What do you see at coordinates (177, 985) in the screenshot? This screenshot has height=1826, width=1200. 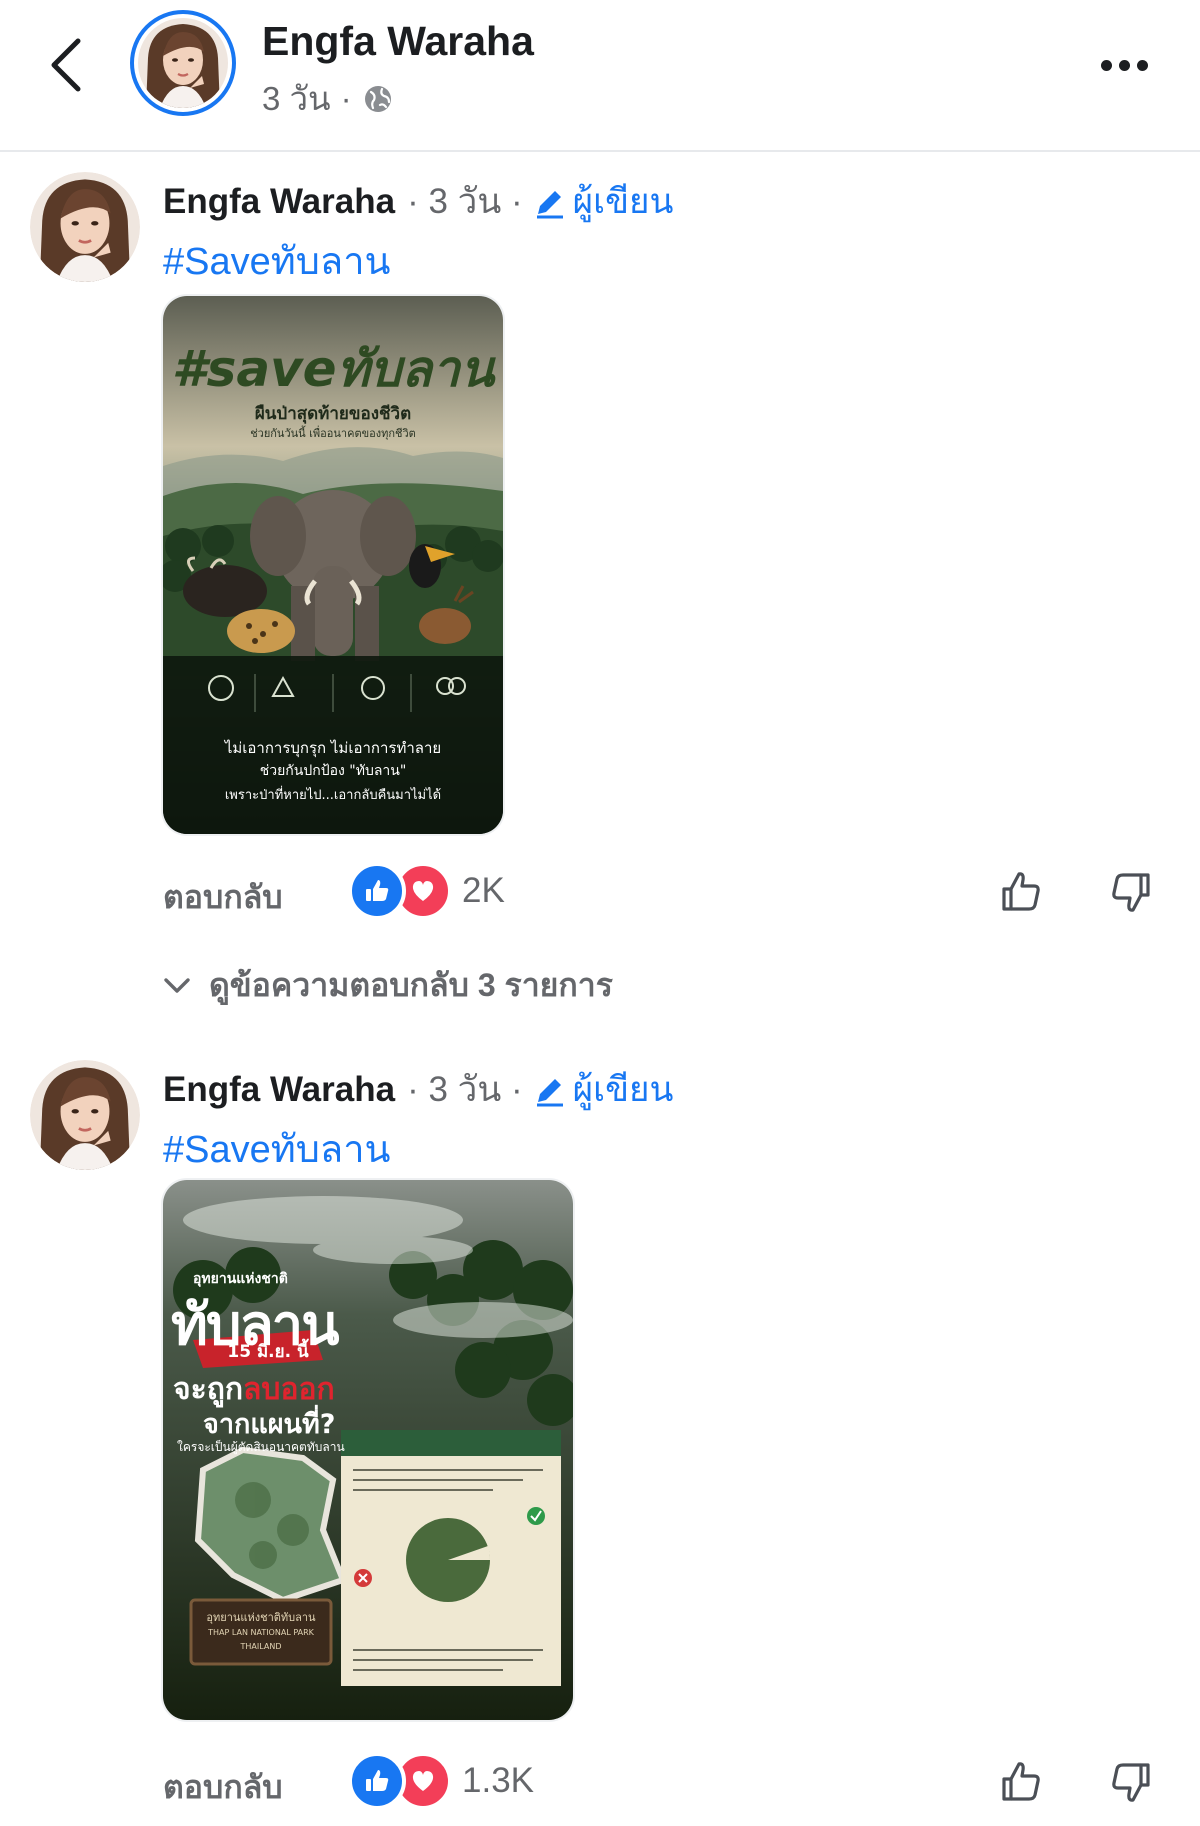 I see `chevron-down-icon` at bounding box center [177, 985].